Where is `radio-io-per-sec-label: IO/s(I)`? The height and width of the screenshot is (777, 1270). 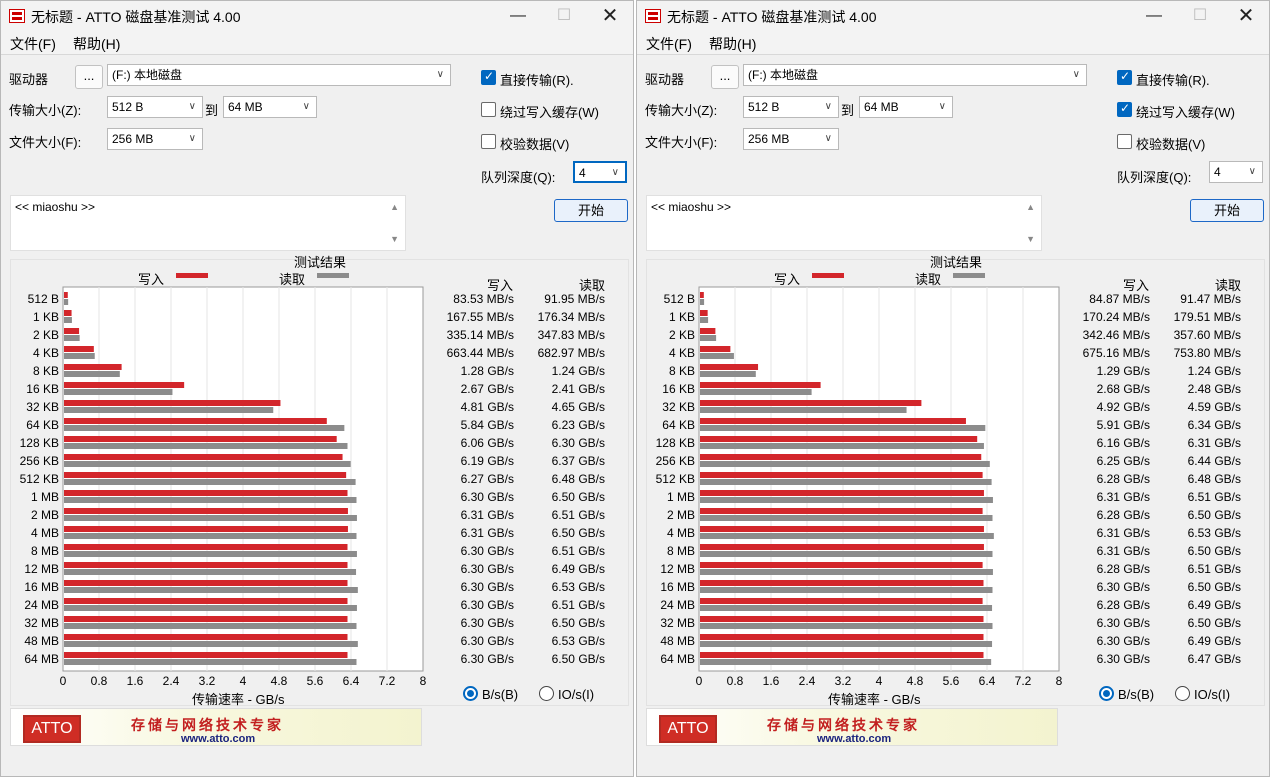 radio-io-per-sec-label: IO/s(I) is located at coordinates (1212, 694).